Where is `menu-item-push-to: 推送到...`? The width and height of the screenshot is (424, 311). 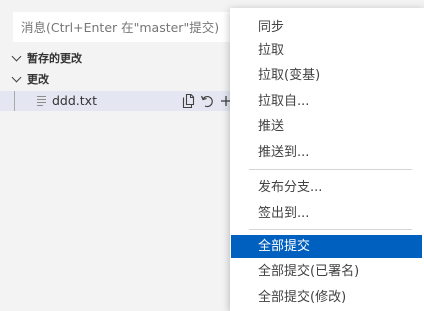
menu-item-push-to: 推送到... is located at coordinates (326, 152).